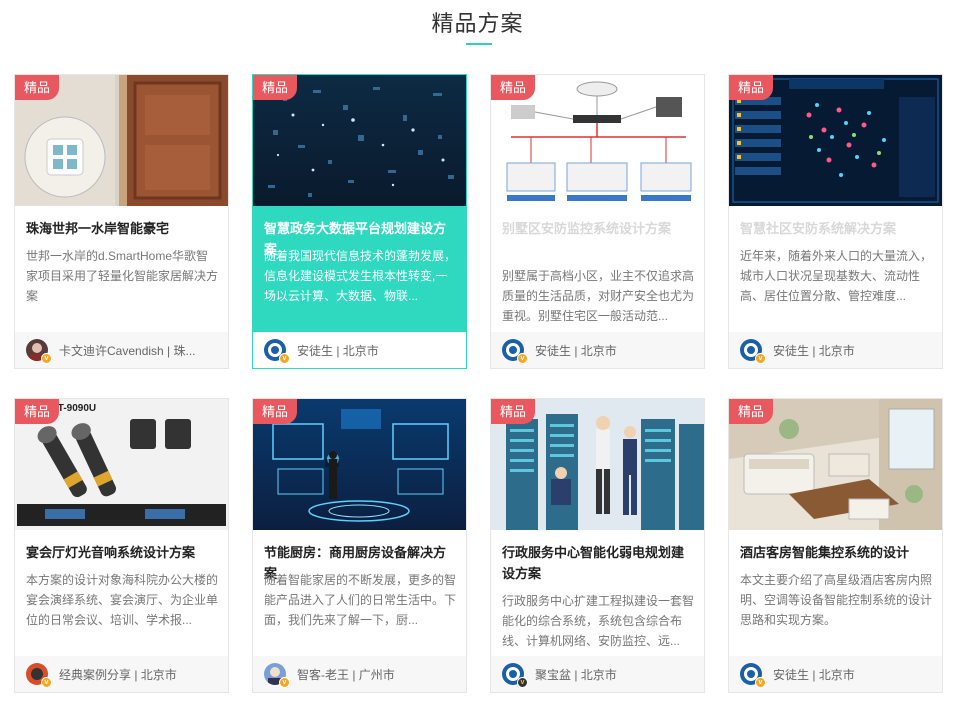  I want to click on card-title: 珠海世邦一水岸智能豪宅, so click(122, 228).